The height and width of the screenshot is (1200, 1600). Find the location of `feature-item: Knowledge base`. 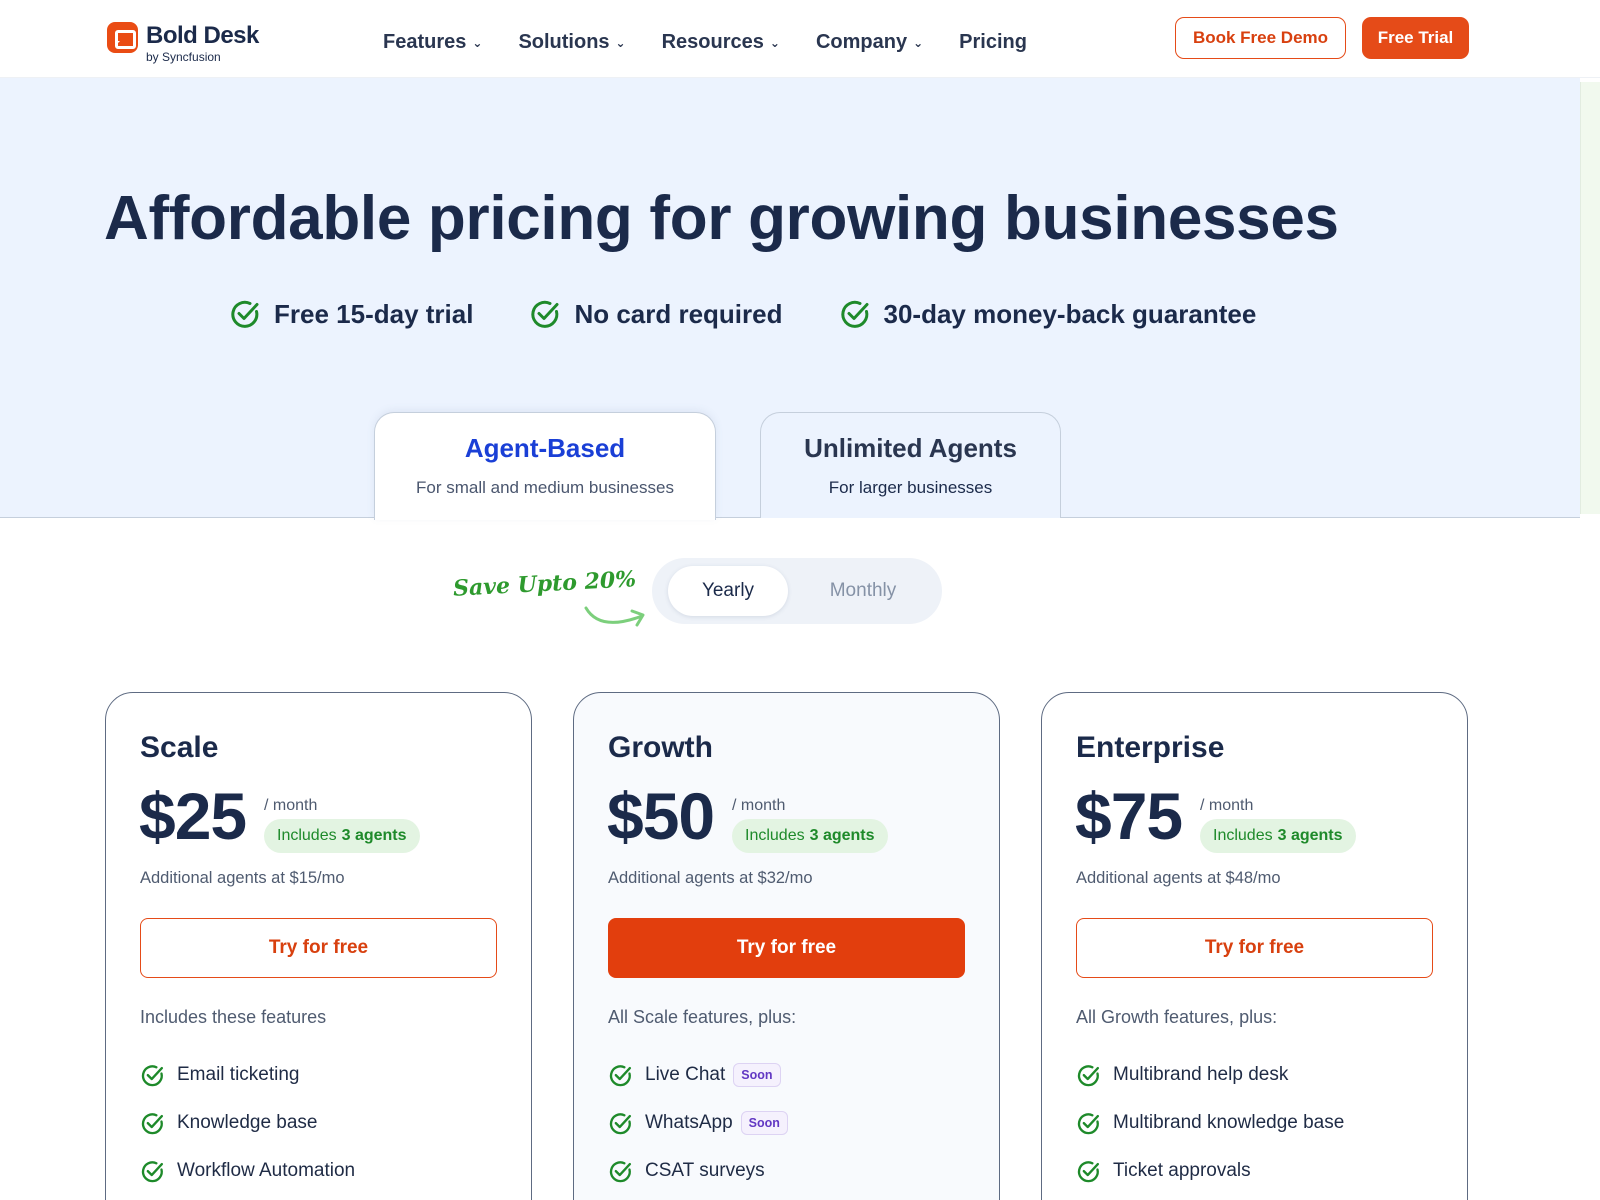

feature-item: Knowledge base is located at coordinates (247, 1123).